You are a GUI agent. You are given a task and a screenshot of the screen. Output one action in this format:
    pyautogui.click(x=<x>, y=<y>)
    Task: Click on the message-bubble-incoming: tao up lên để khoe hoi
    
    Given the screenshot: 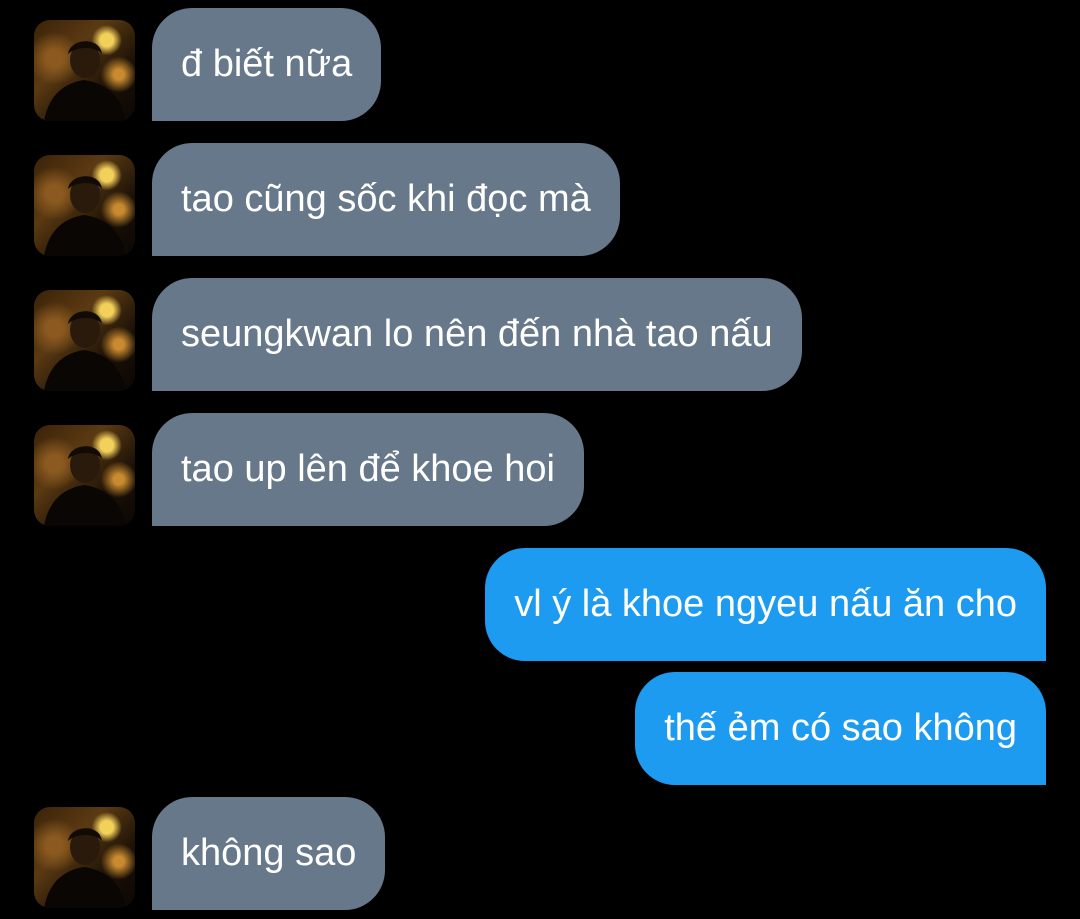 What is the action you would take?
    pyautogui.click(x=368, y=469)
    